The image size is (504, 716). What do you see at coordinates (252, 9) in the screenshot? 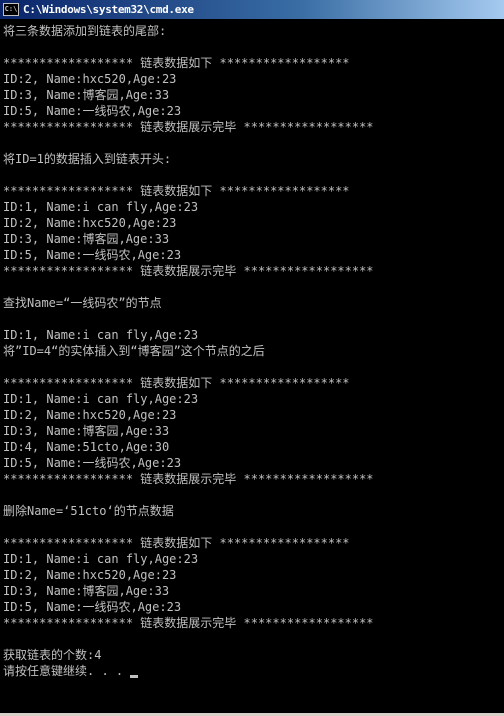
I see `title-bar: C:\ C:\Windows\system32\cmd.exe` at bounding box center [252, 9].